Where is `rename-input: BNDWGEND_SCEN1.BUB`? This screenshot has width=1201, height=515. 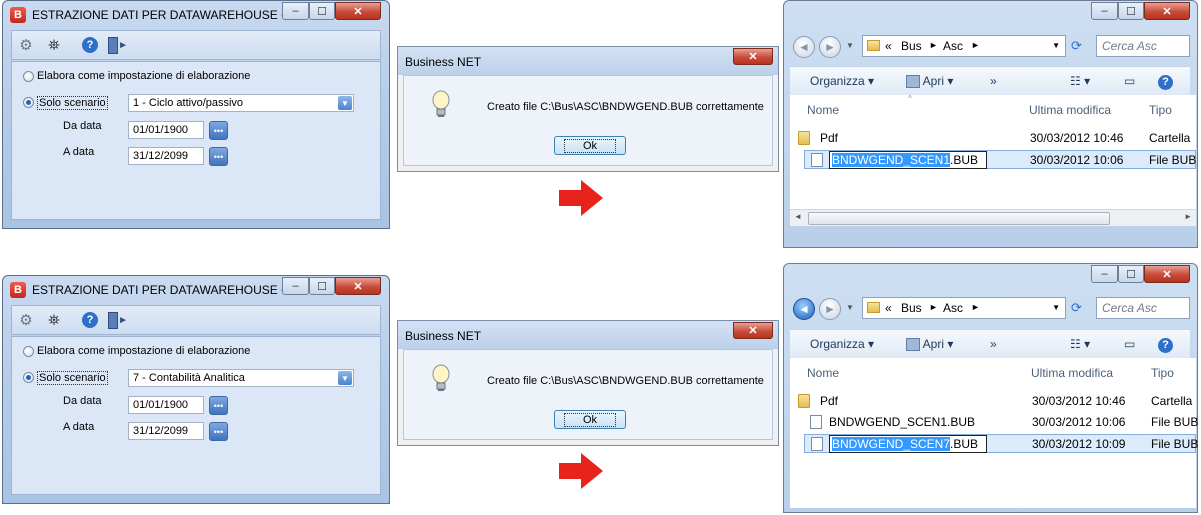
rename-input: BNDWGEND_SCEN1.BUB is located at coordinates (908, 160).